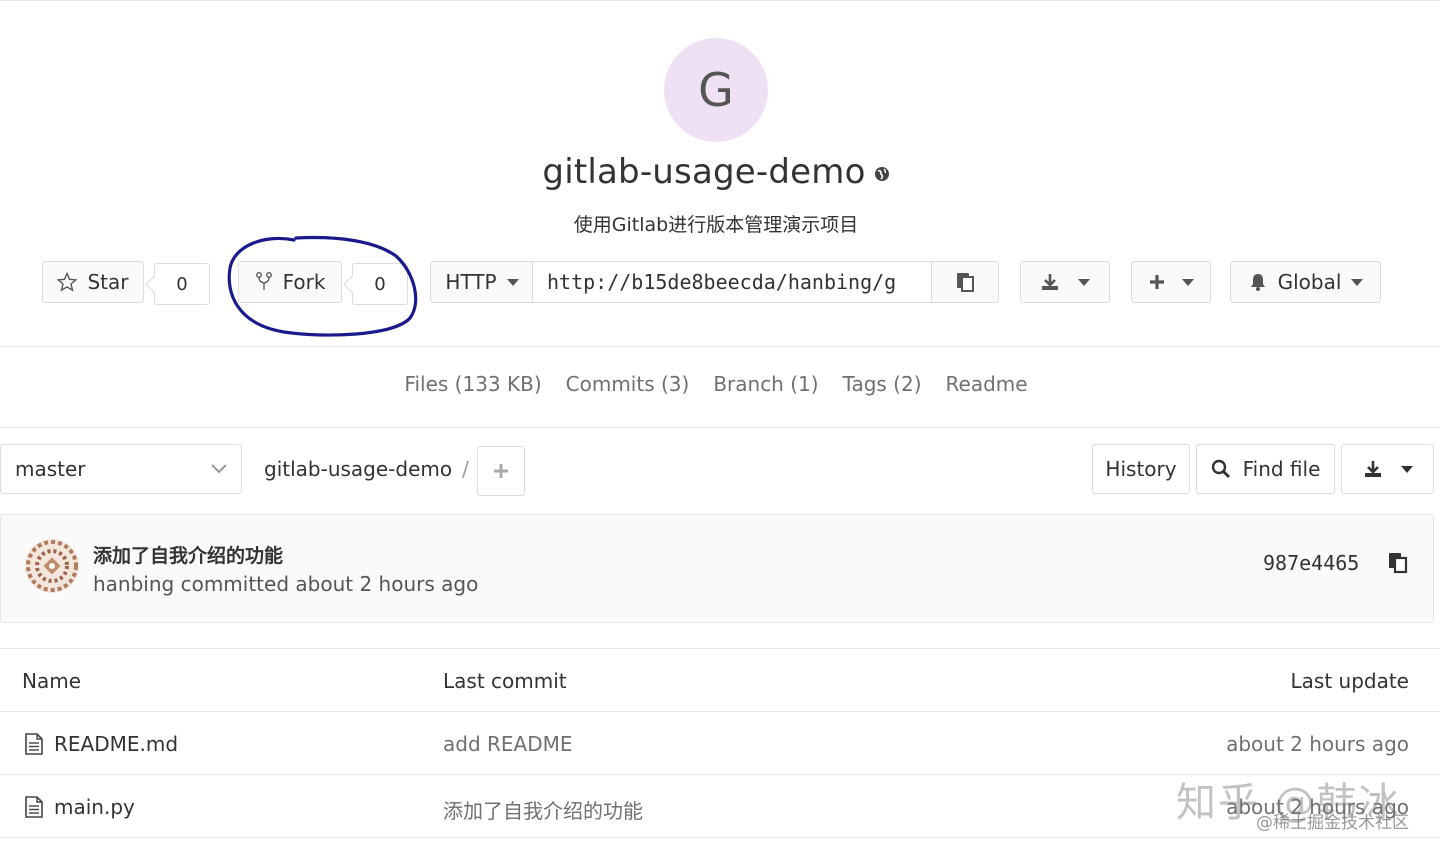 The width and height of the screenshot is (1440, 854). I want to click on breadcrumb-project: gitlab-usage-demo, so click(358, 469).